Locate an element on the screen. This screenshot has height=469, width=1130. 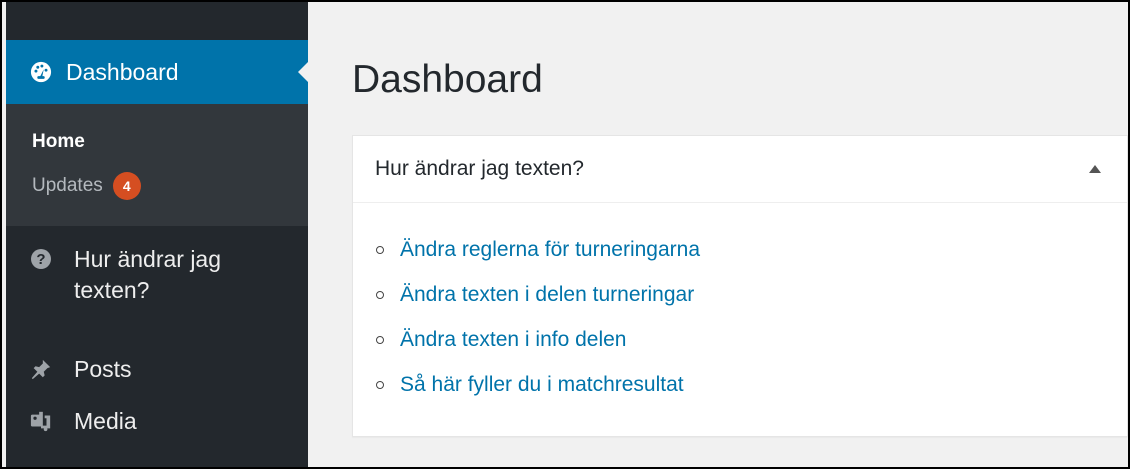
submenu-item-updates: Updates 4 is located at coordinates (157, 186).